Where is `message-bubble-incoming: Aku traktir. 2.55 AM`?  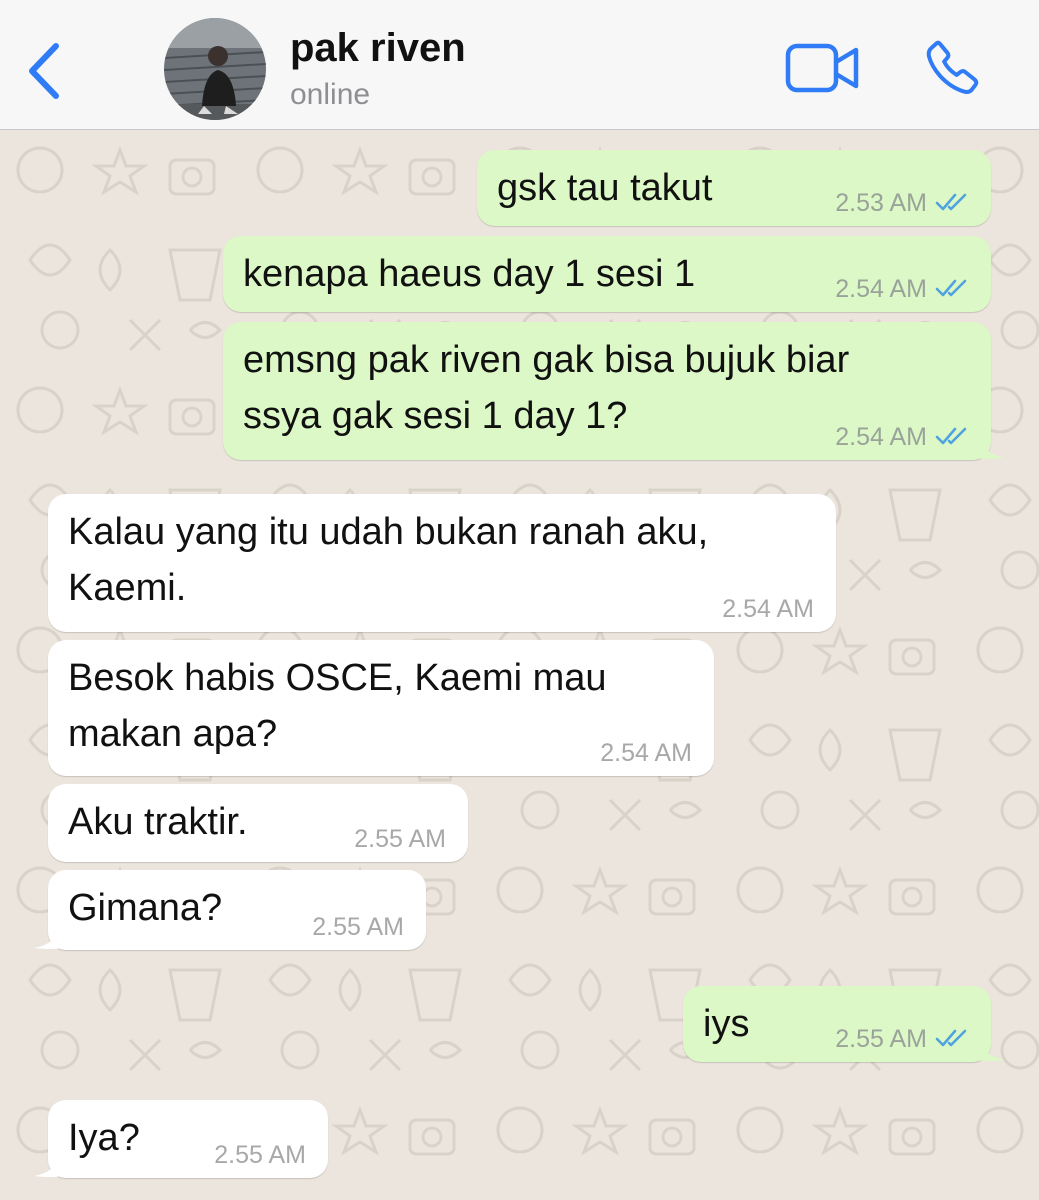 message-bubble-incoming: Aku traktir. 2.55 AM is located at coordinates (258, 823).